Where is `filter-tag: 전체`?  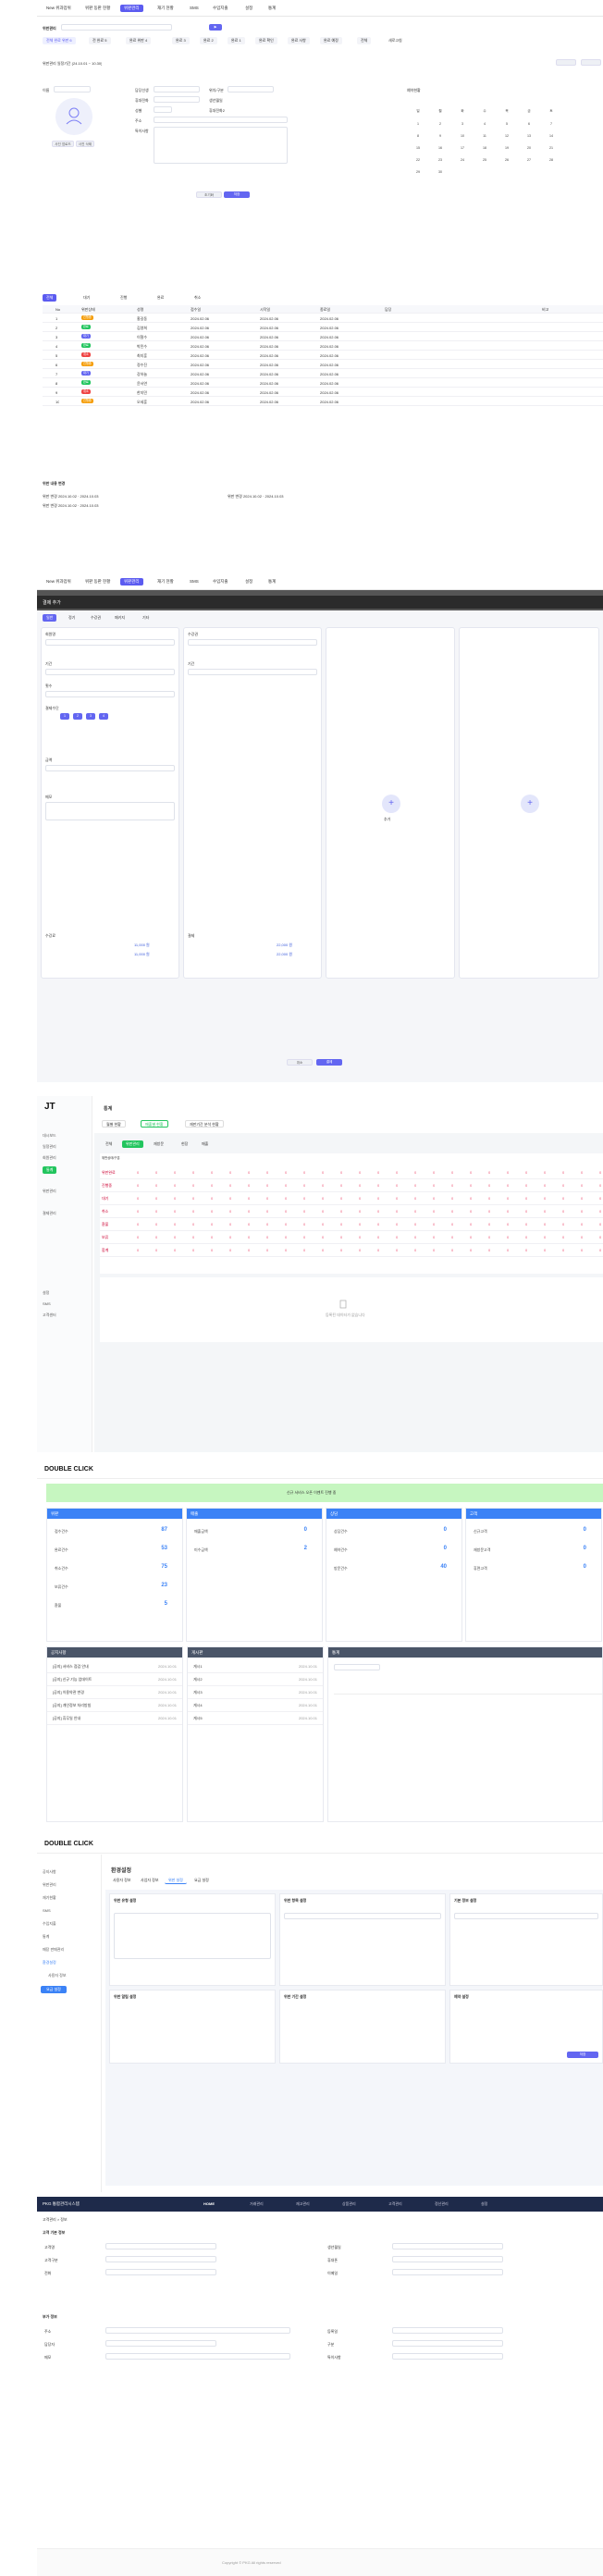 filter-tag: 전체 is located at coordinates (364, 40).